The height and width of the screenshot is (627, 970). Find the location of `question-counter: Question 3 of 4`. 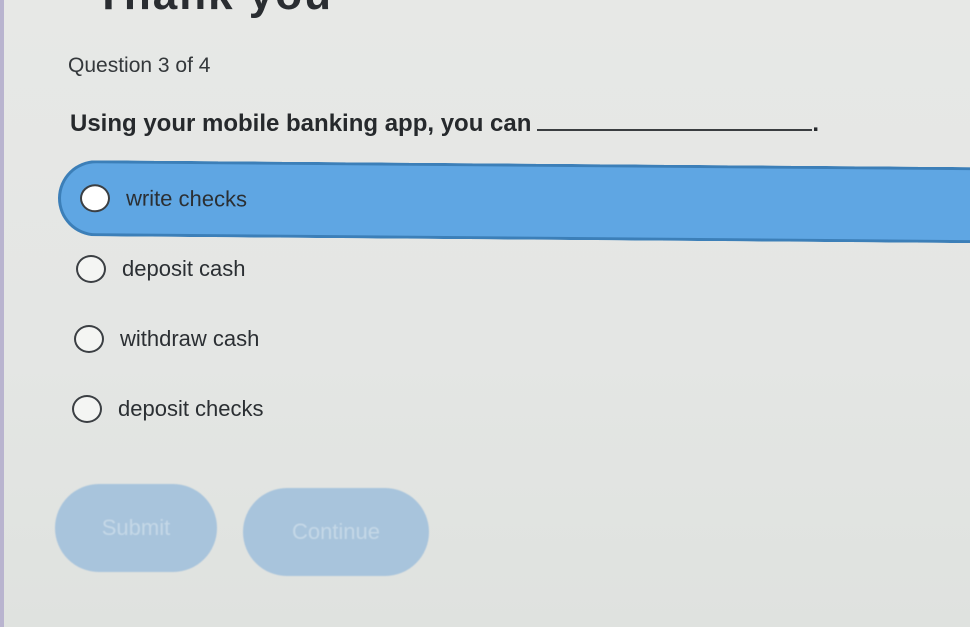

question-counter: Question 3 of 4 is located at coordinates (139, 65).